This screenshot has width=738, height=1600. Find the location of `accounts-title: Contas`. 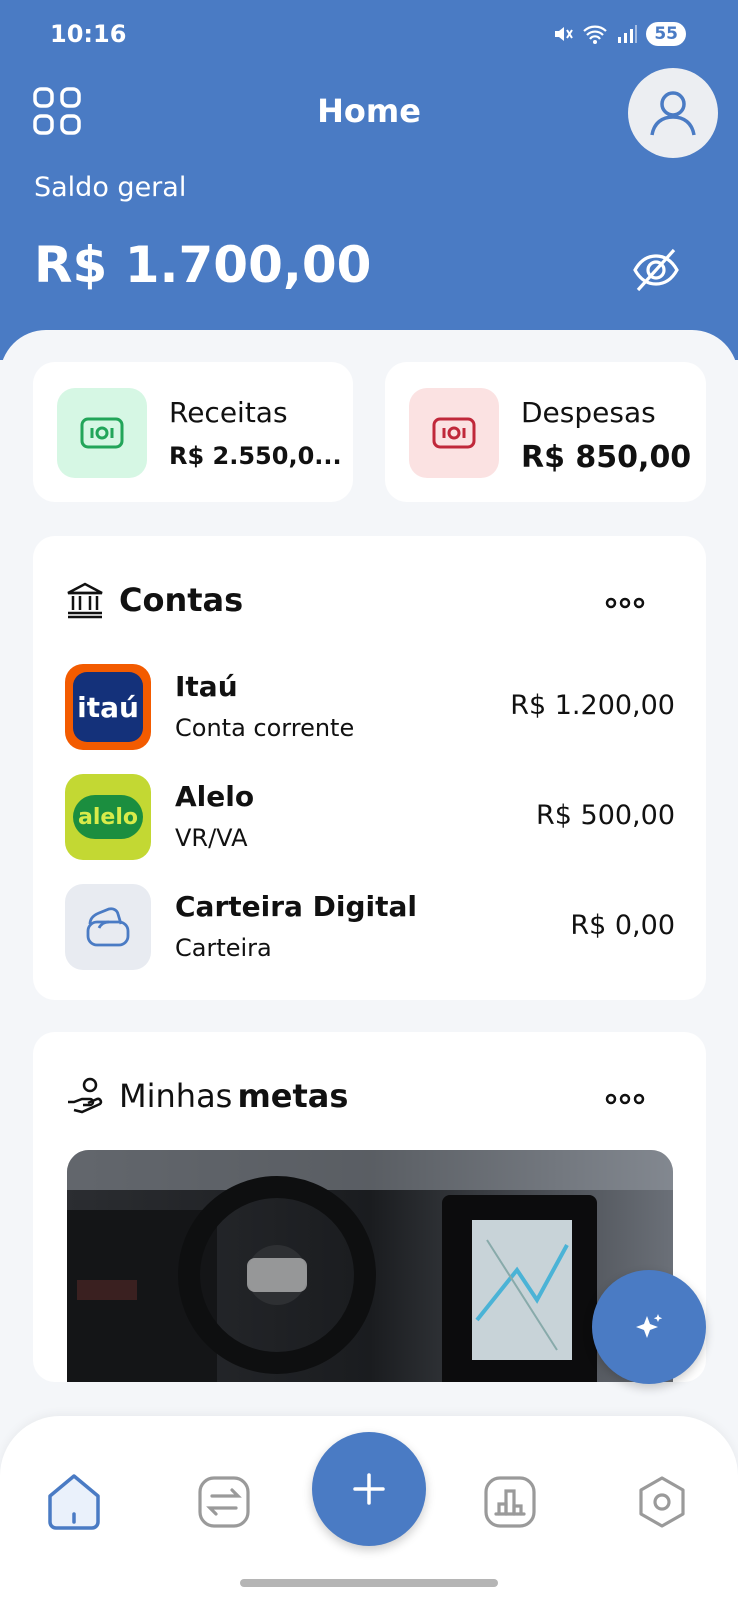

accounts-title: Contas is located at coordinates (181, 600).